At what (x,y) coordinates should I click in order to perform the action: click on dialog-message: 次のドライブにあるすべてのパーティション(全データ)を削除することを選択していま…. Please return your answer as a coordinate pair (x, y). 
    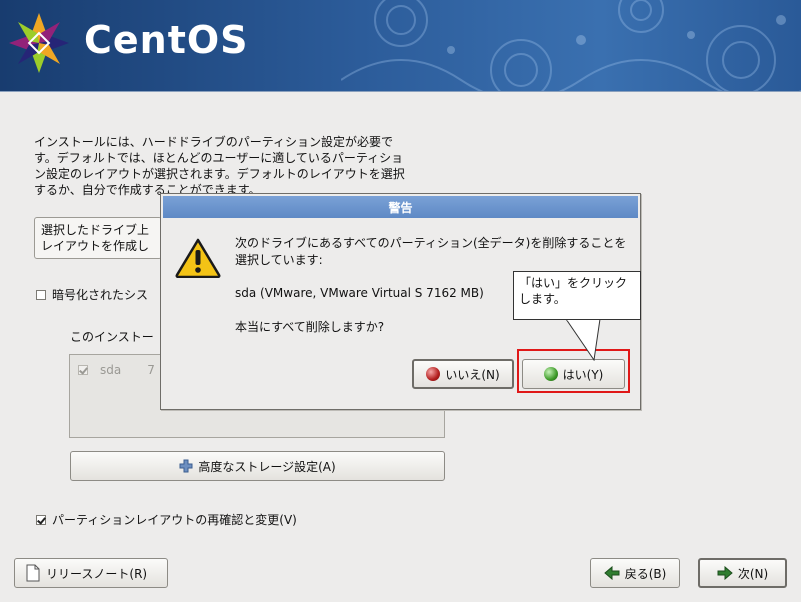
    Looking at the image, I should click on (431, 251).